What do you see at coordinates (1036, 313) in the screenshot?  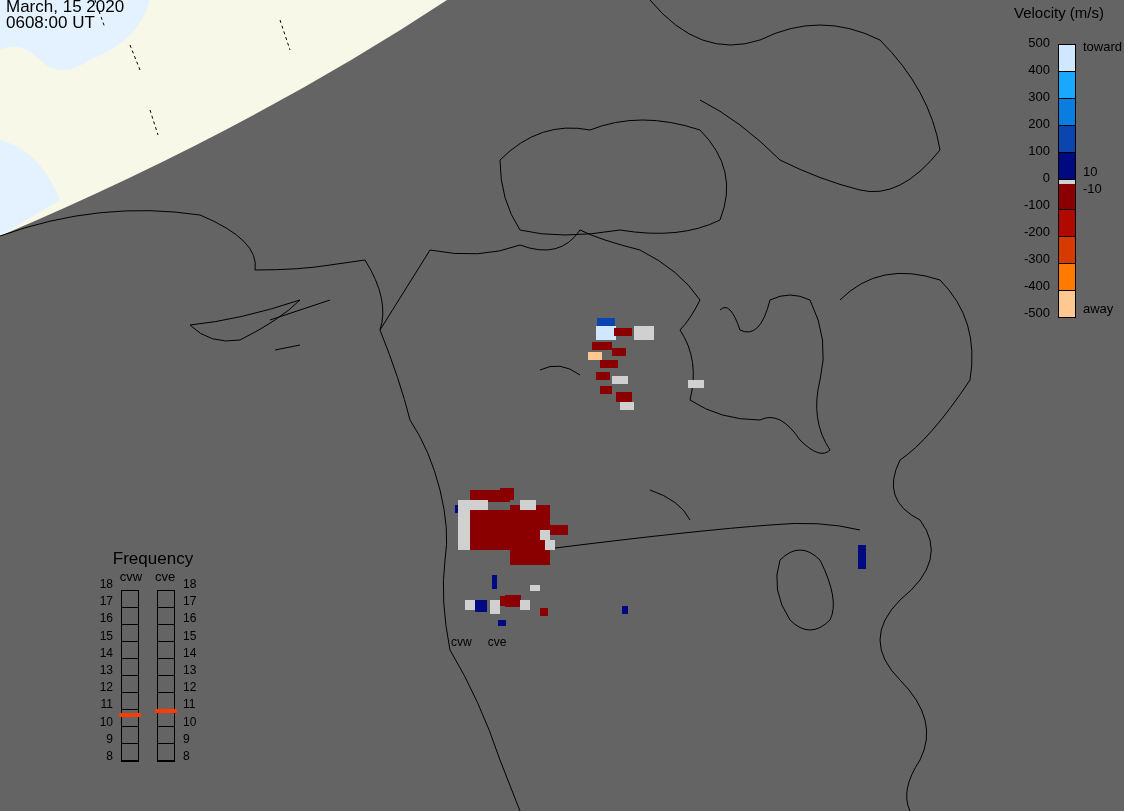 I see `legend-tick-label: -500` at bounding box center [1036, 313].